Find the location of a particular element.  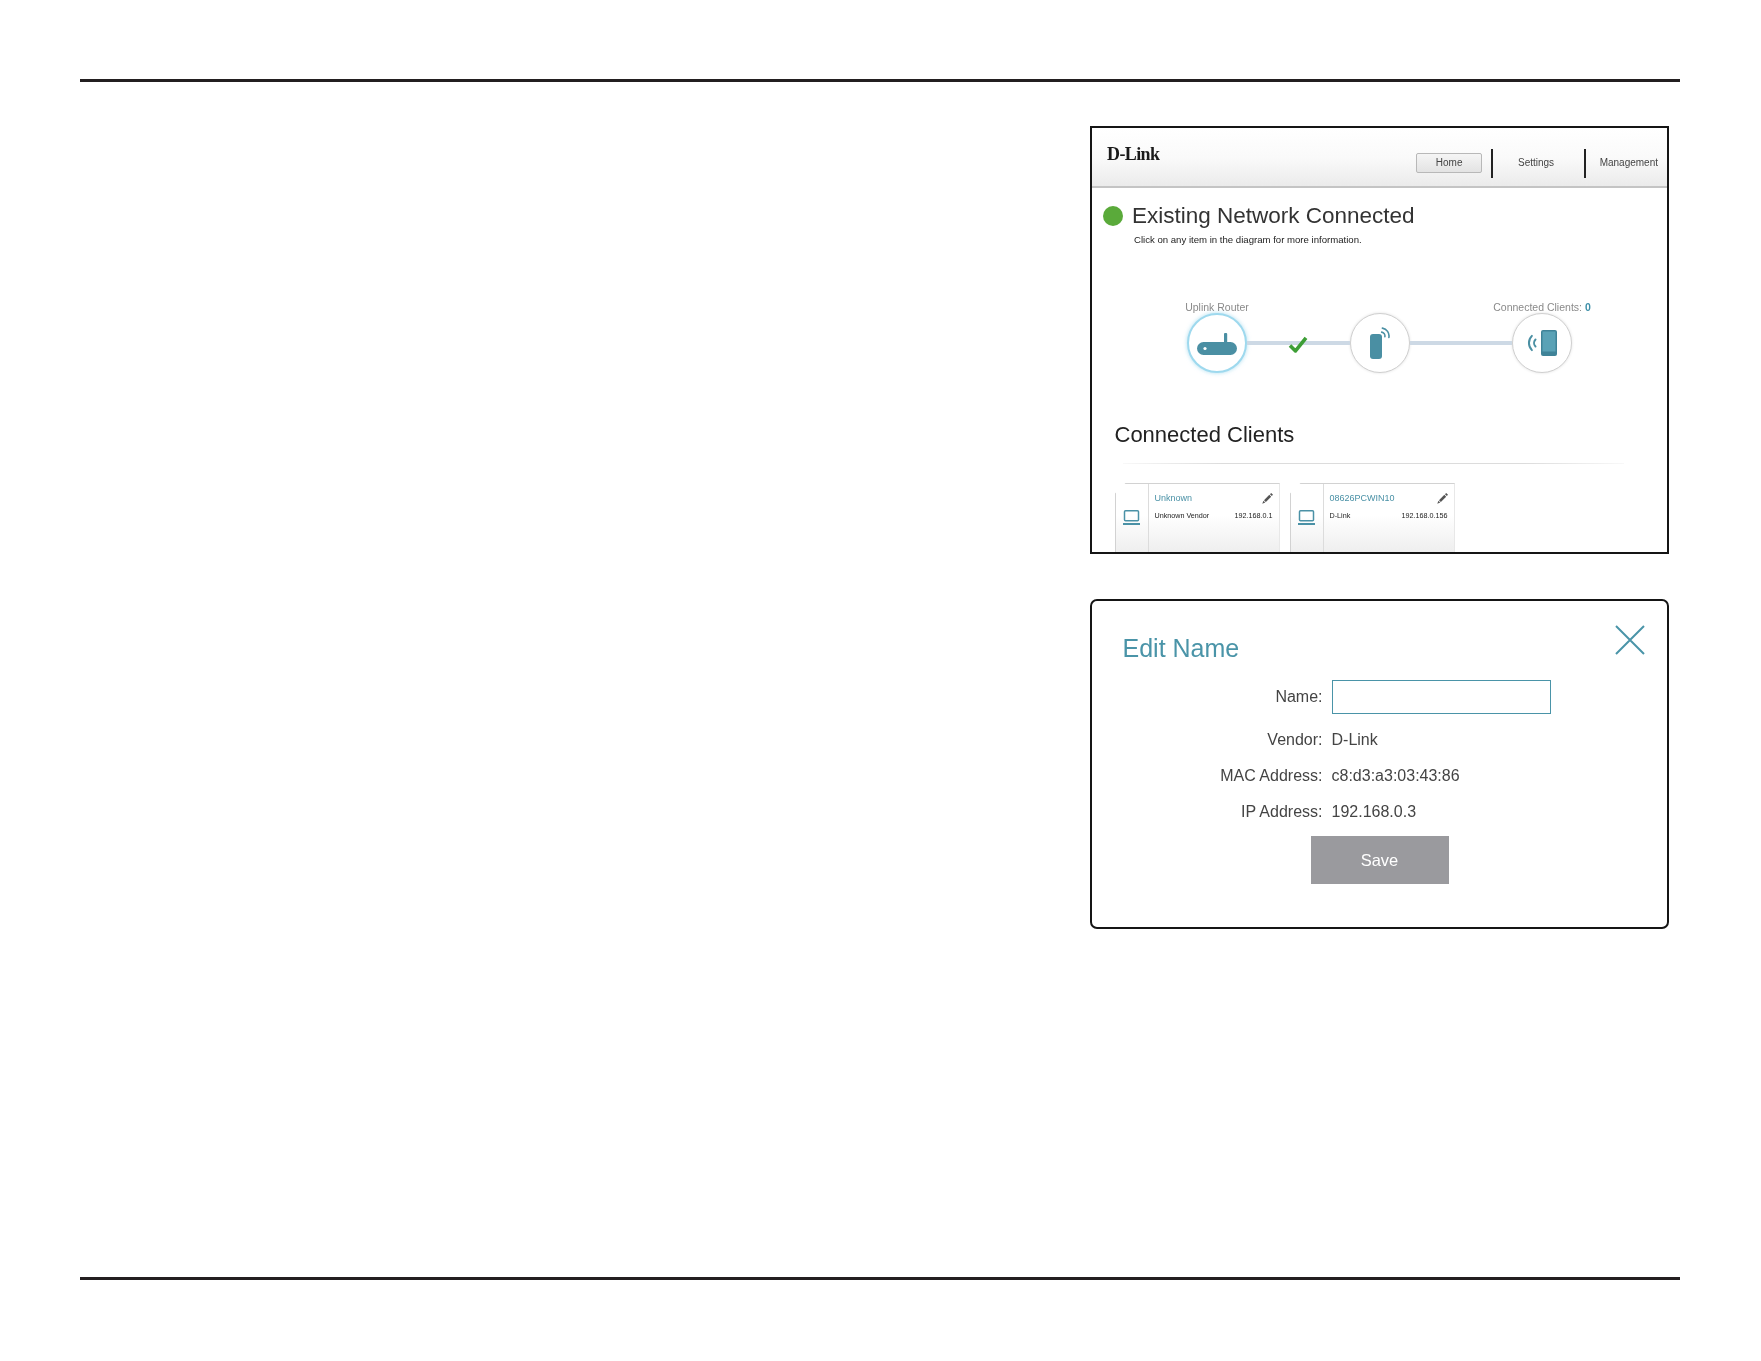

client-name: Unknown is located at coordinates (1173, 498).